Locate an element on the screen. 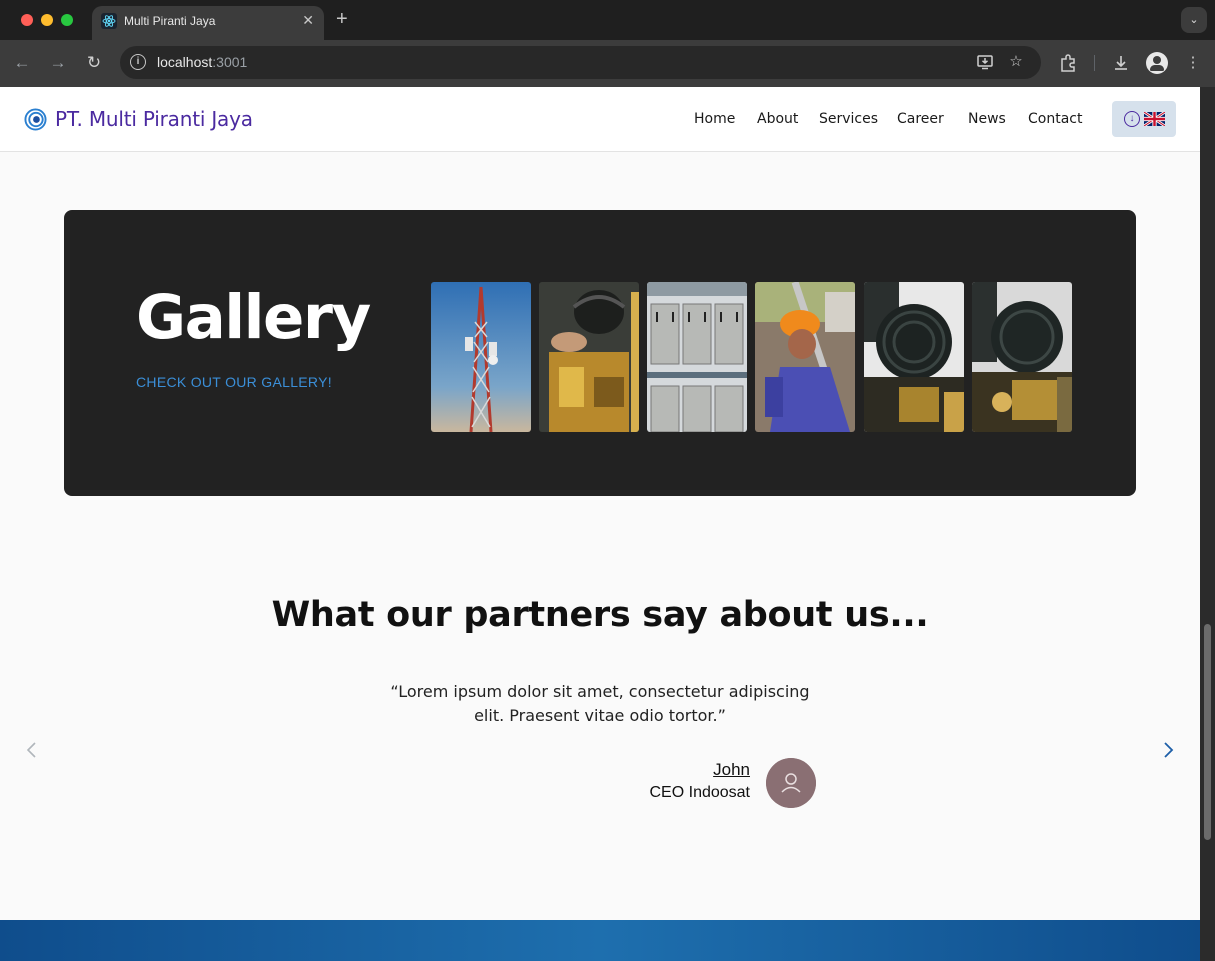 The height and width of the screenshot is (961, 1215). reload-icon: ↻ is located at coordinates (94, 63).